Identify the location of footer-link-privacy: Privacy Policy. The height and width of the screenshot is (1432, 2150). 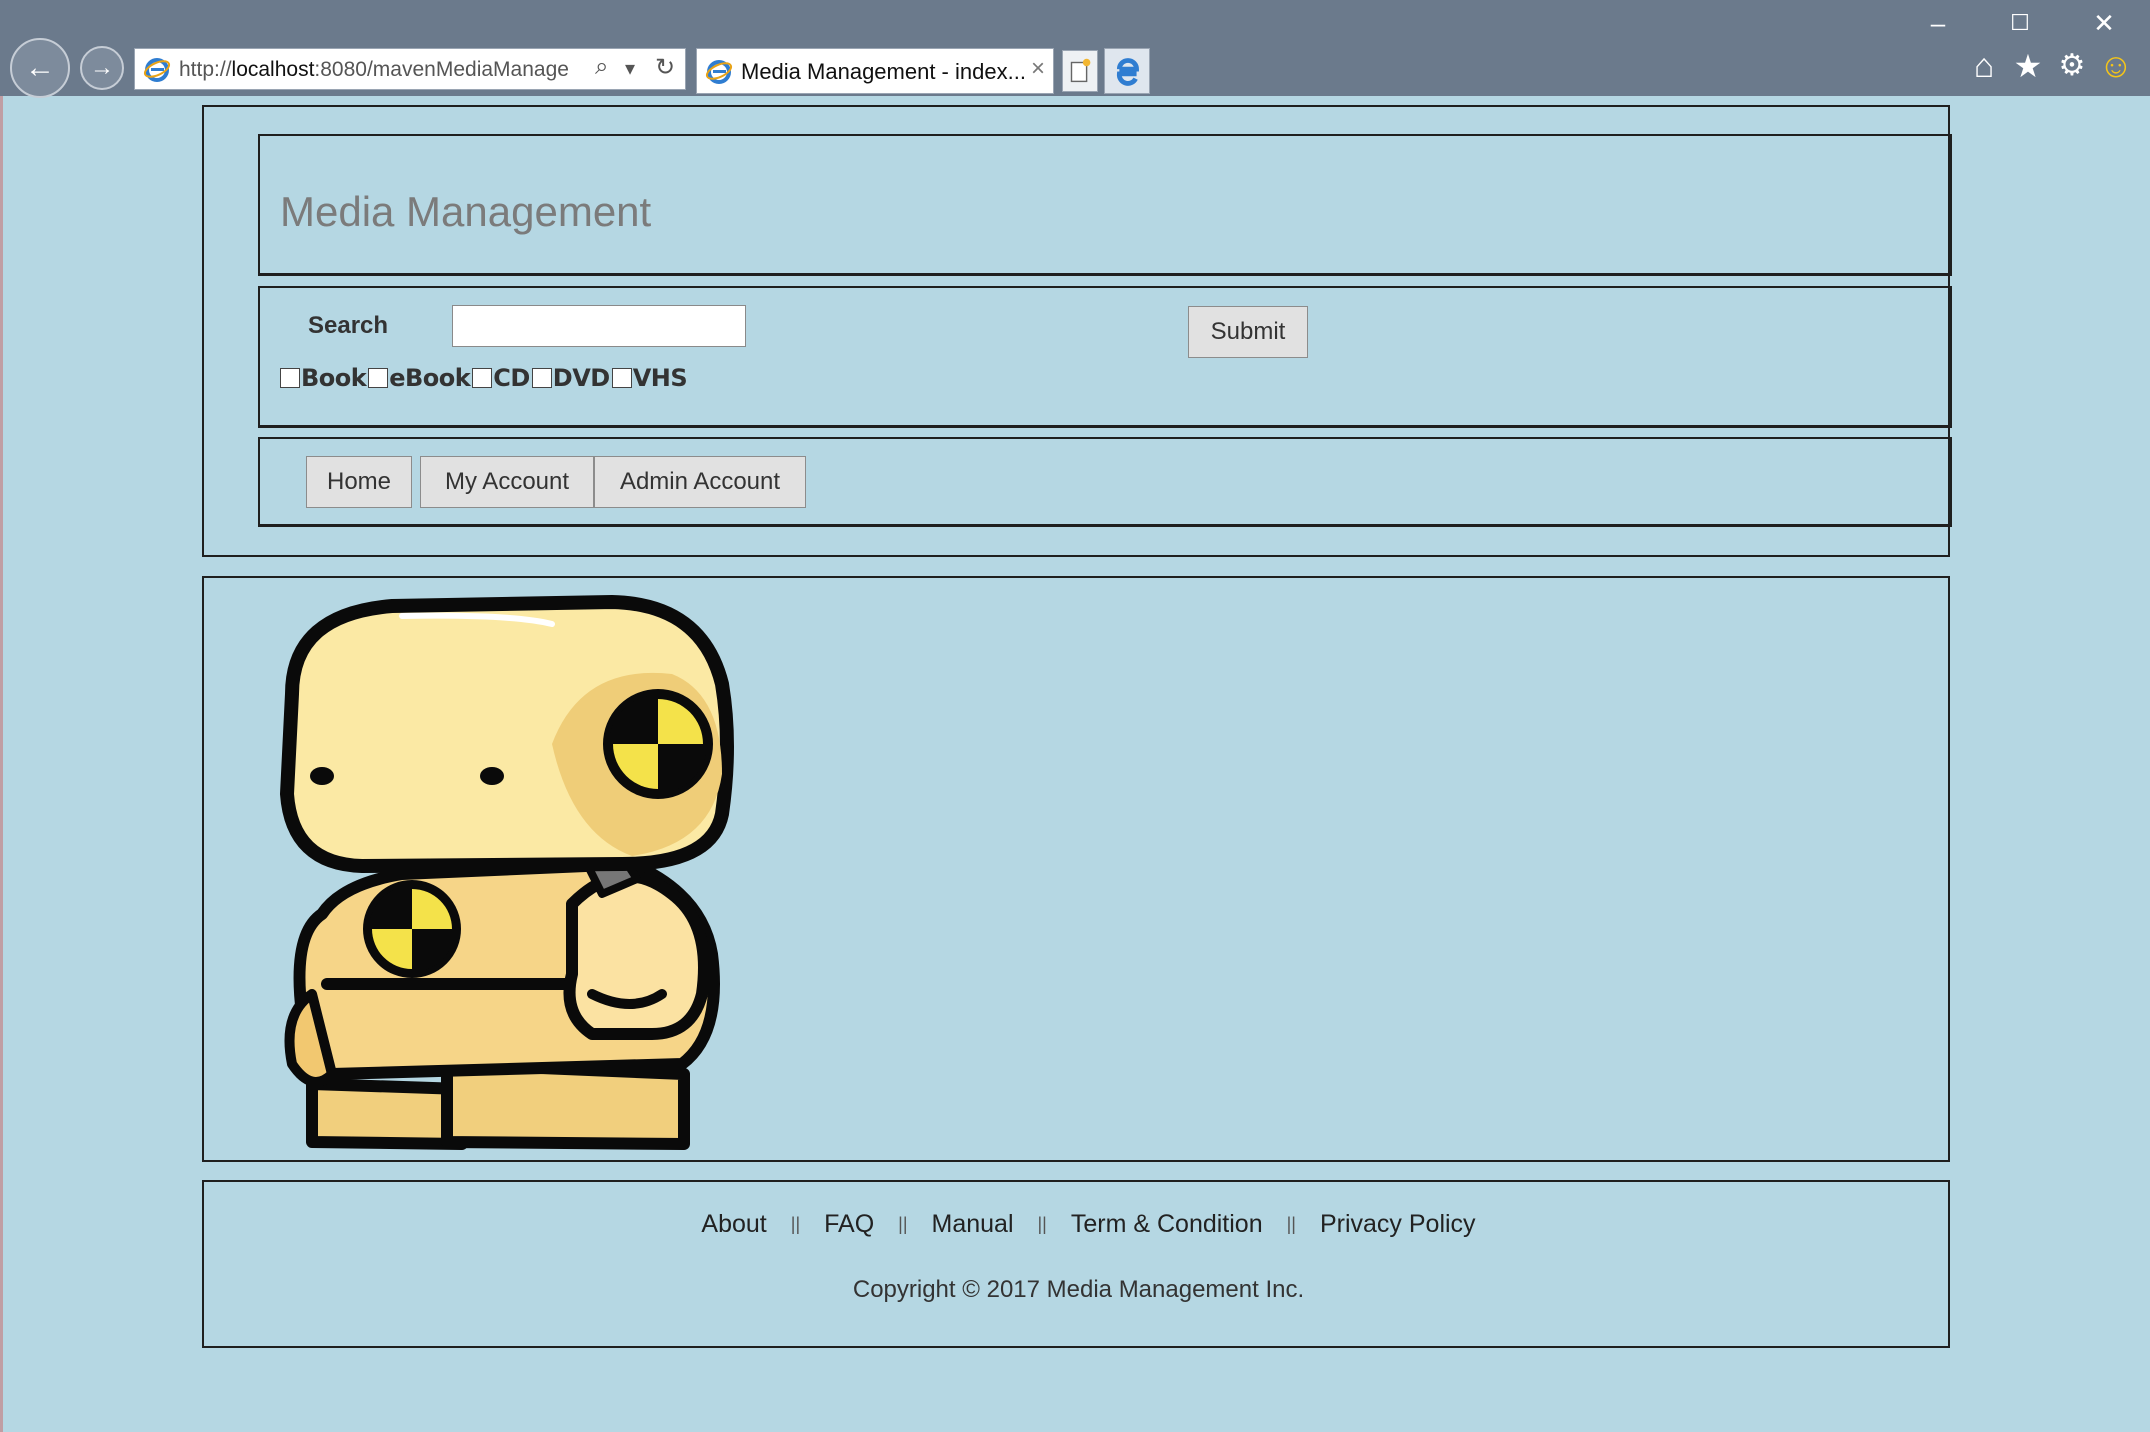
(1398, 1224).